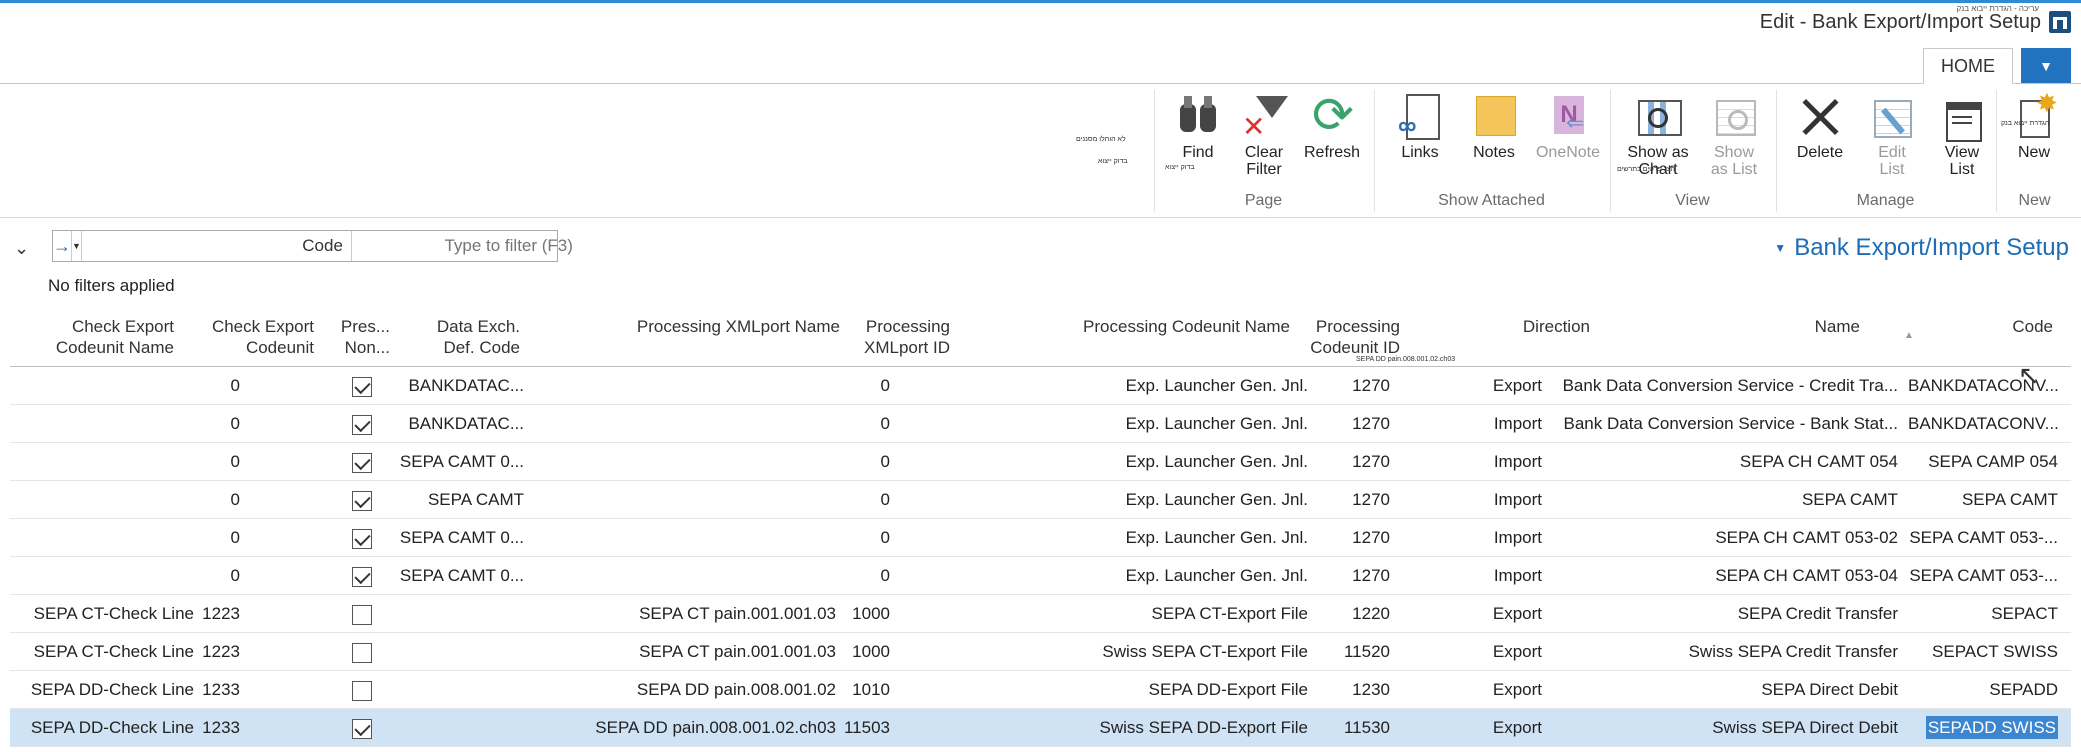  Describe the element at coordinates (1983, 652) in the screenshot. I see `cell-code: SEPACT SWISS` at that location.